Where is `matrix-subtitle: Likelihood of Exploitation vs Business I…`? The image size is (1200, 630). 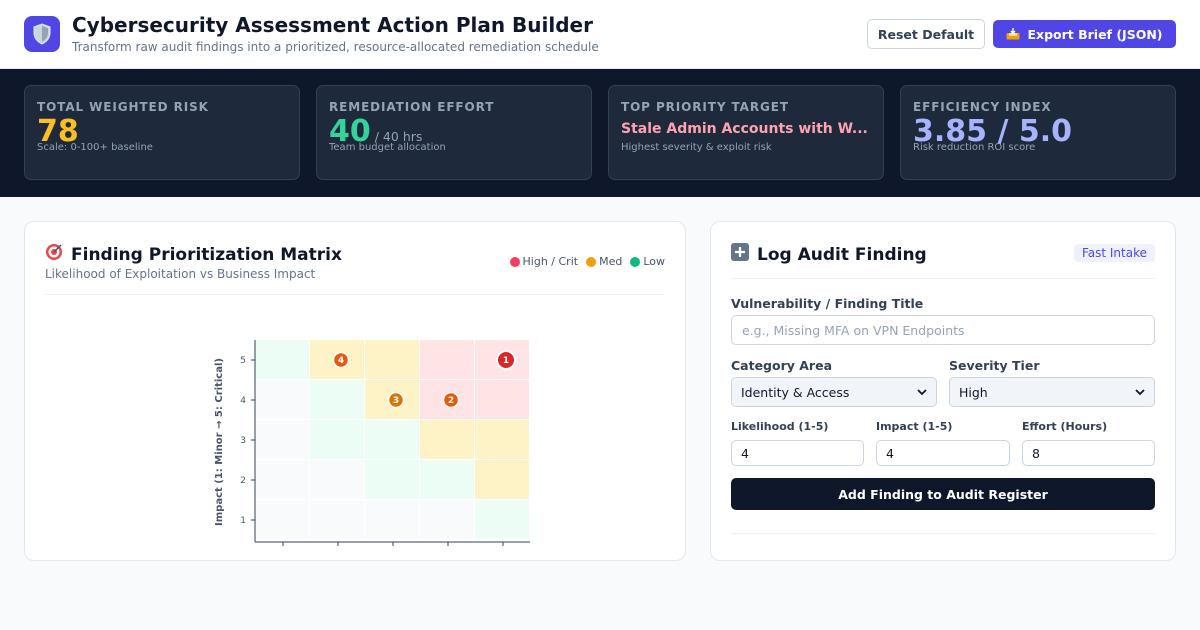
matrix-subtitle: Likelihood of Exploitation vs Business I… is located at coordinates (180, 274).